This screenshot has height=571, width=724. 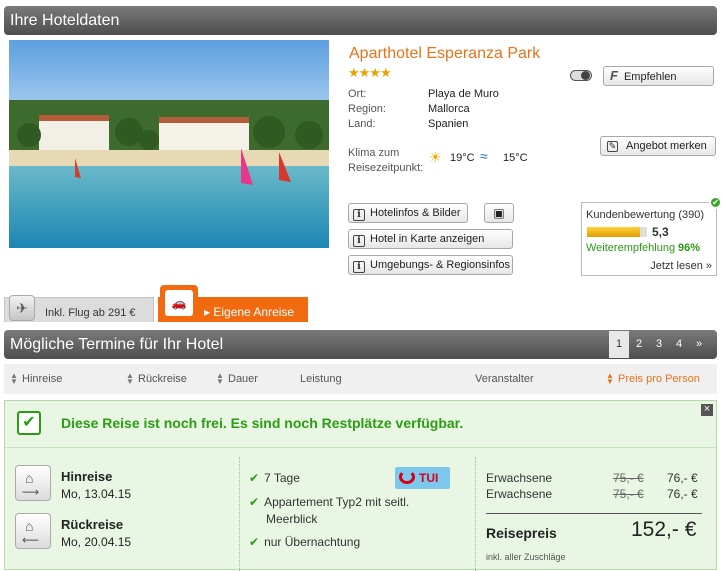 What do you see at coordinates (65, 20) in the screenshot?
I see `hotel-data-title: Ihre Hoteldaten` at bounding box center [65, 20].